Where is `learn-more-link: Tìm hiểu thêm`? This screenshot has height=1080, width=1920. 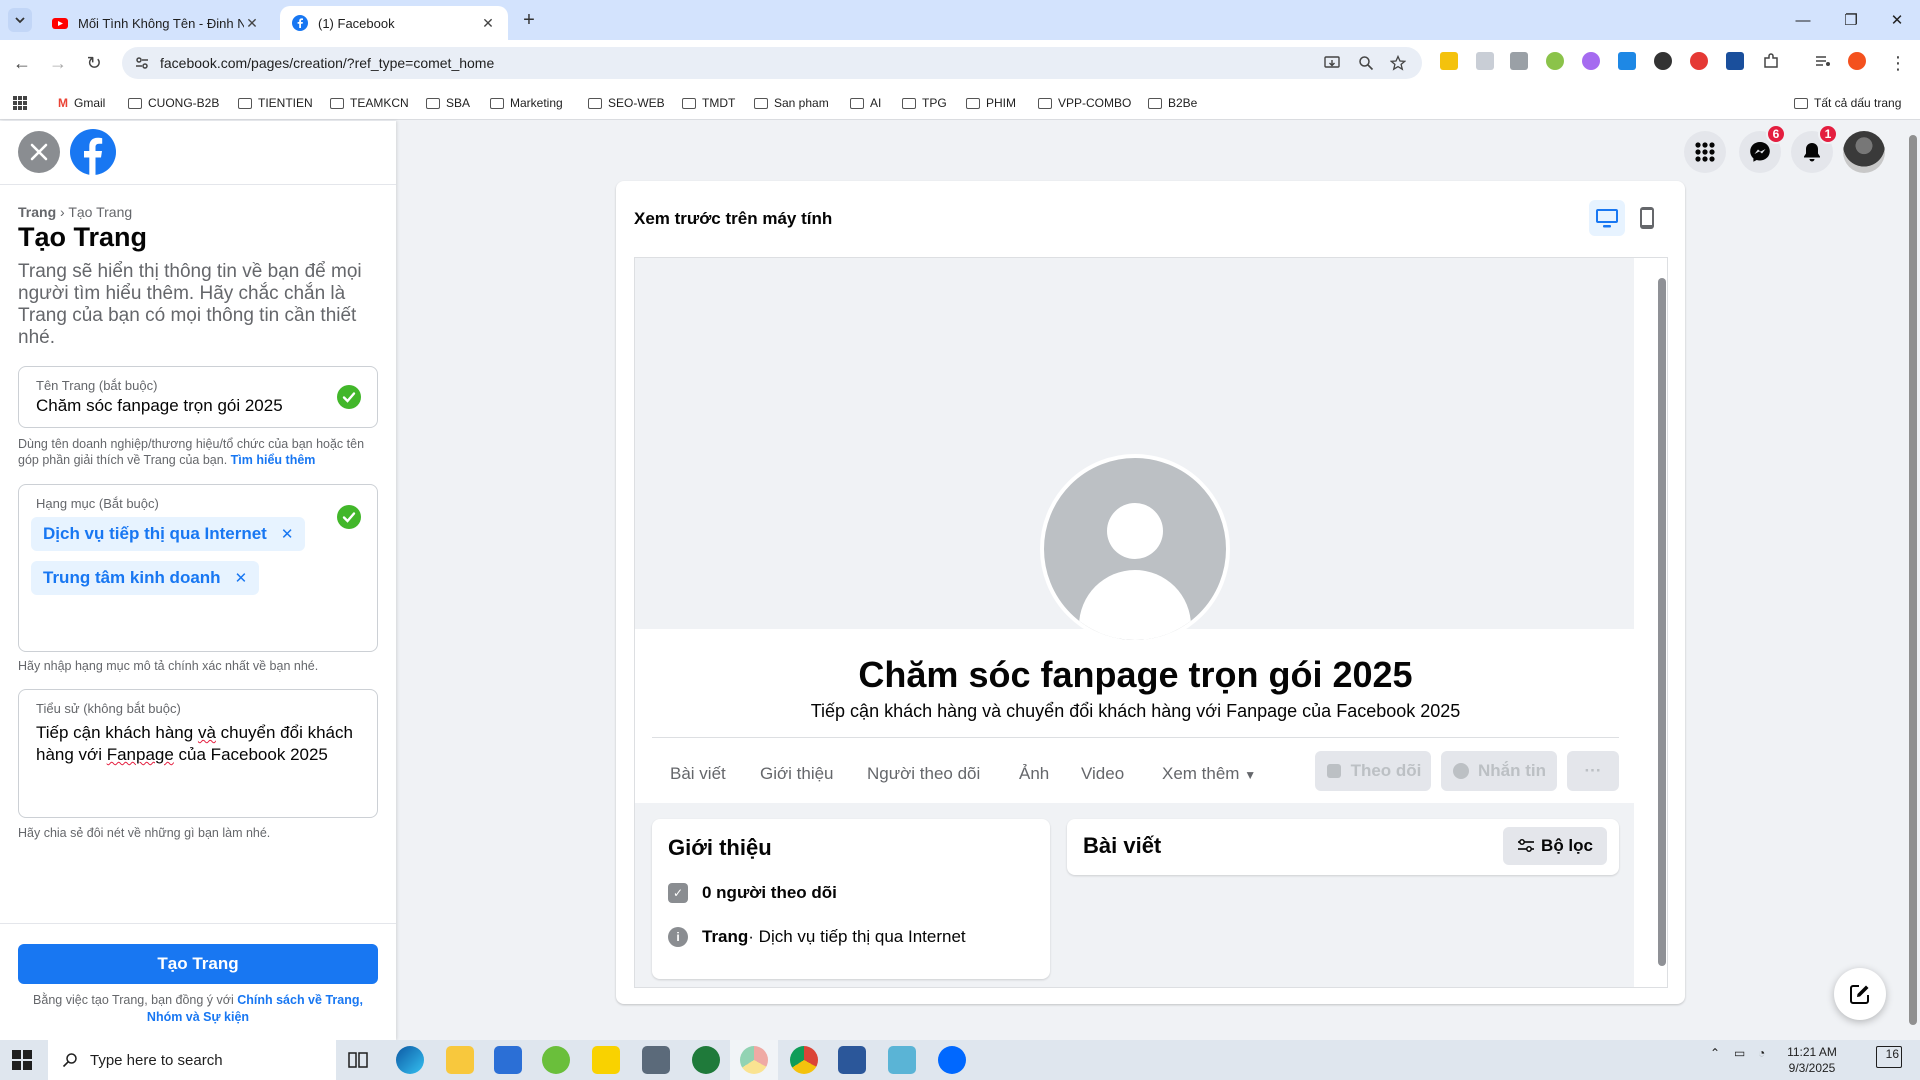
learn-more-link: Tìm hiểu thêm is located at coordinates (273, 460).